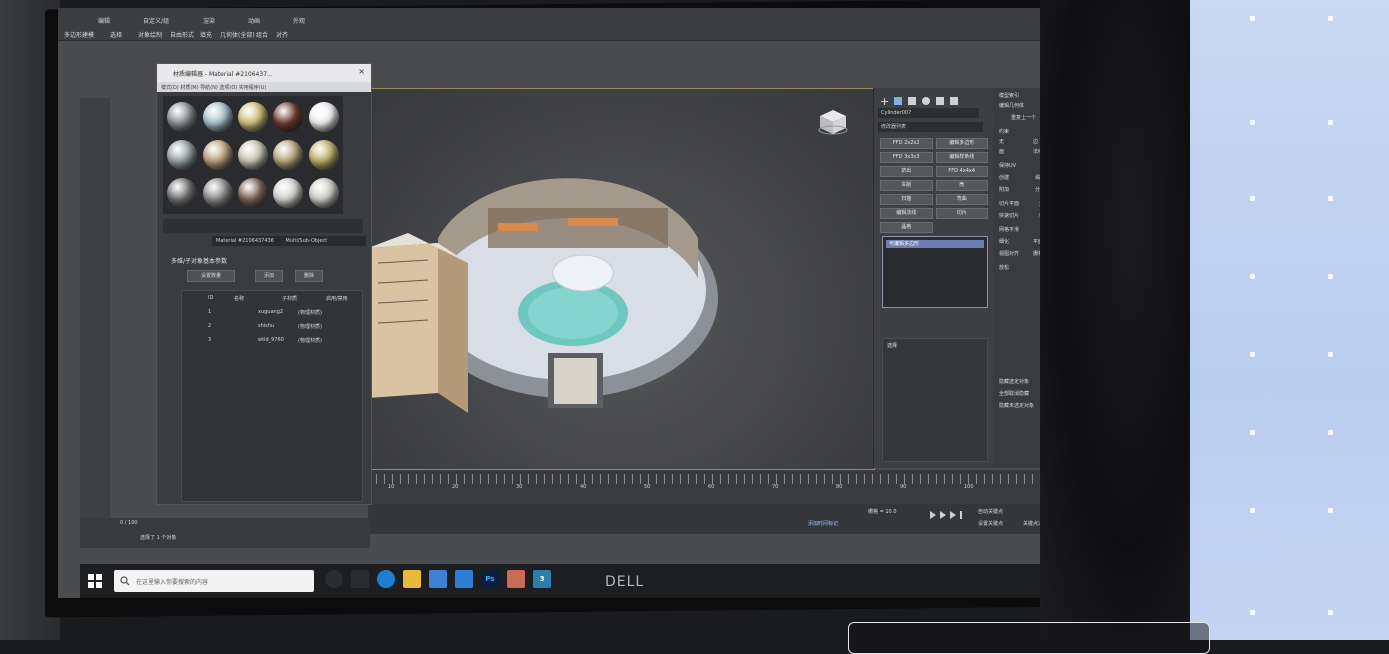  Describe the element at coordinates (334, 579) in the screenshot. I see `cortana-icon` at that location.